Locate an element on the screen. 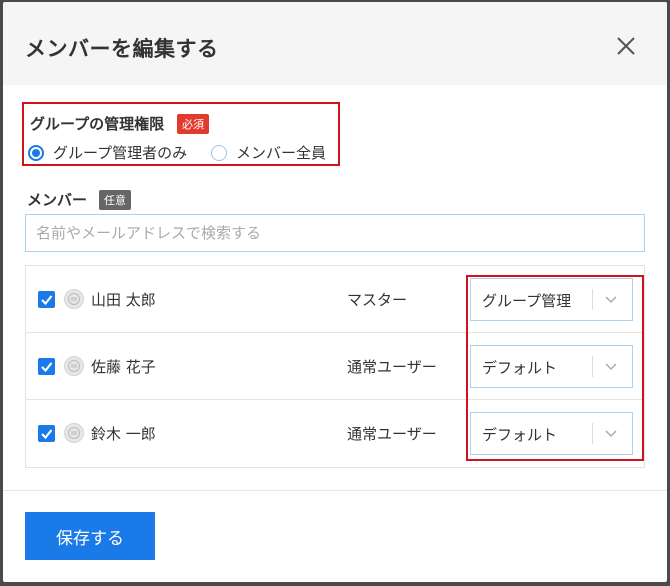  permission-label: グループの管理権限 is located at coordinates (97, 124).